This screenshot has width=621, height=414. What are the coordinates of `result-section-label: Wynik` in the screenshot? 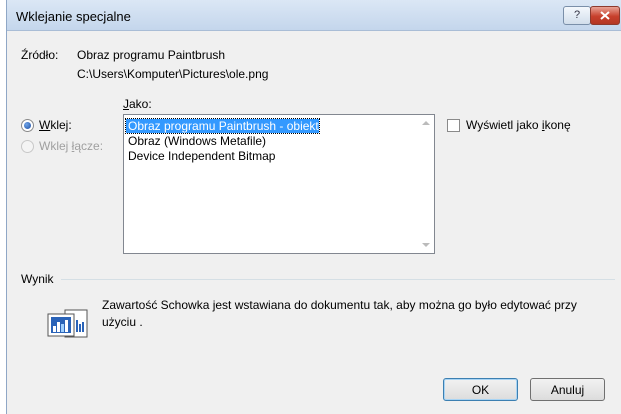 It's located at (37, 279).